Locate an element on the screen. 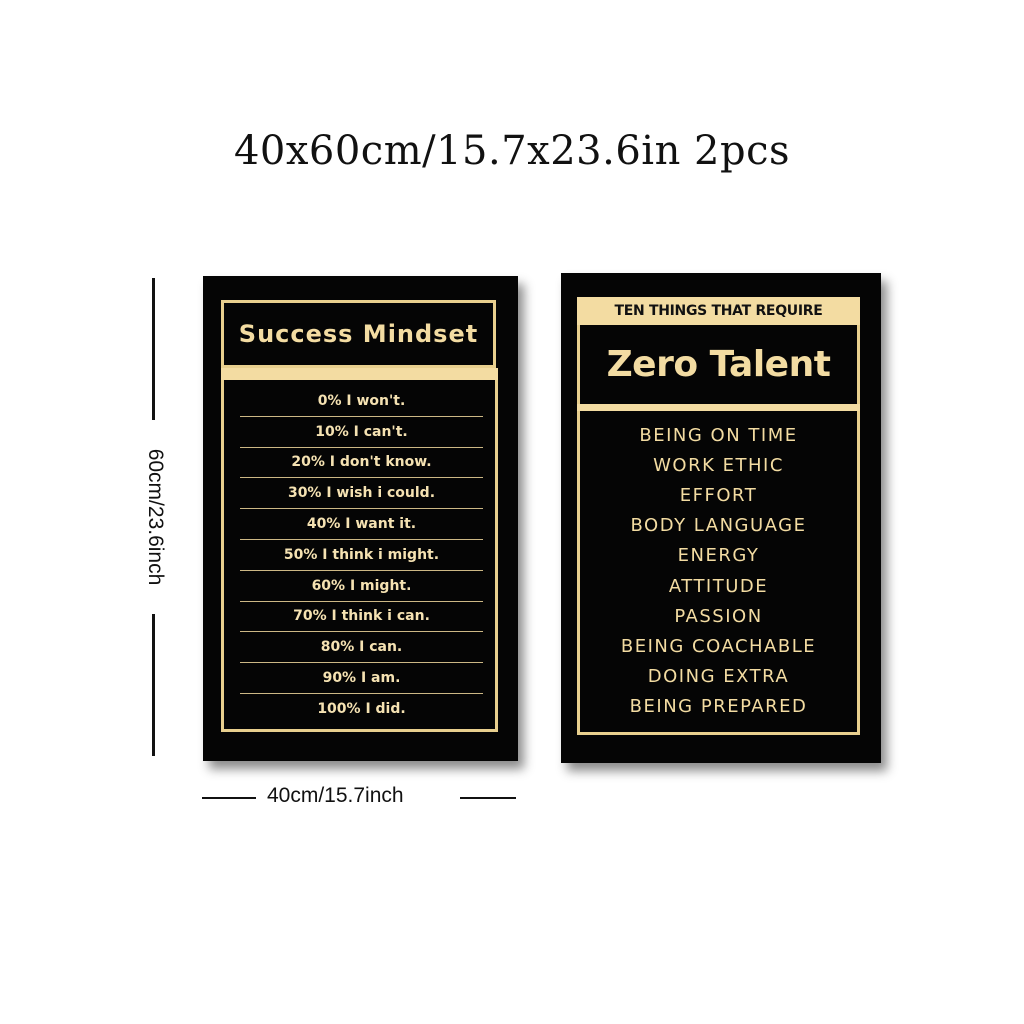 The width and height of the screenshot is (1024, 1024). list-item: 60% I might. is located at coordinates (361, 586).